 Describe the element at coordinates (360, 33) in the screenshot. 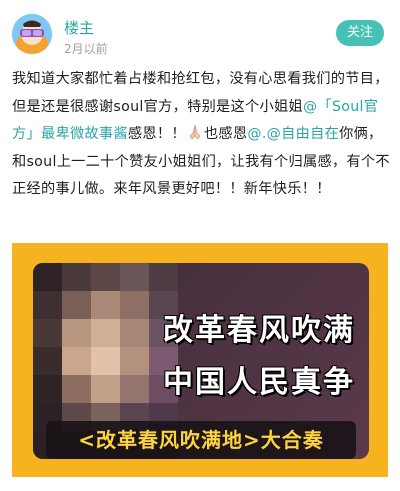

I see `follow-button: 关注` at that location.